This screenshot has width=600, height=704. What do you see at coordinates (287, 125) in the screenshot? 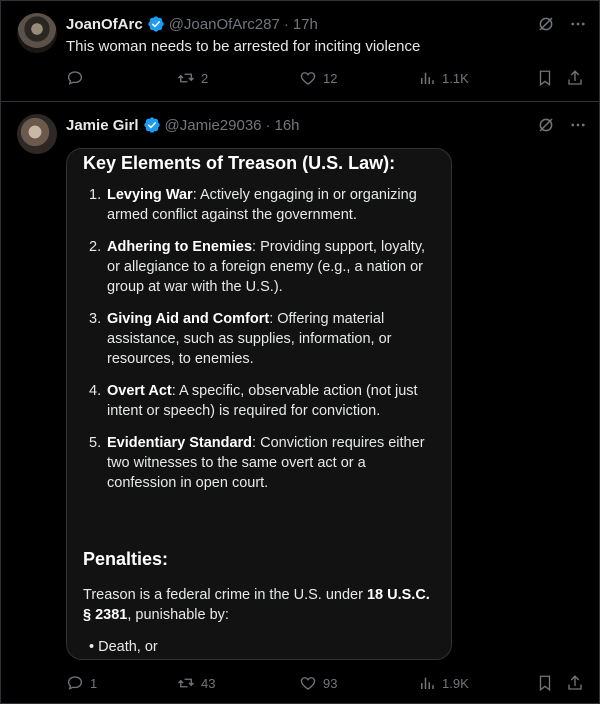
I see `timestamp: 16h` at bounding box center [287, 125].